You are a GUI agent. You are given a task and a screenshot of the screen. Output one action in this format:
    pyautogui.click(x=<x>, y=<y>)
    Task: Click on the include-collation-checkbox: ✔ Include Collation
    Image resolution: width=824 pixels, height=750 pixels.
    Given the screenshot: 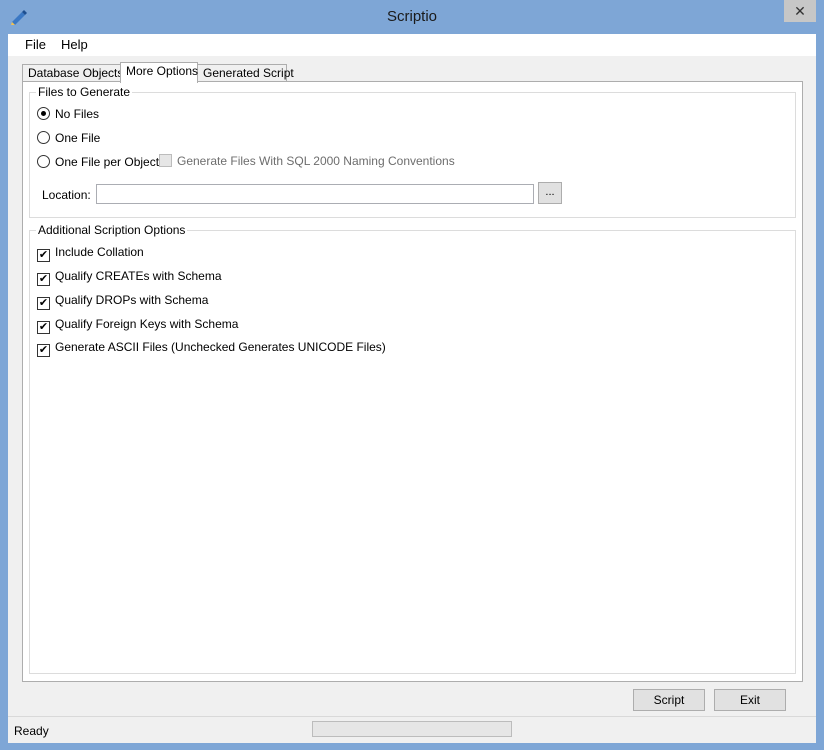 What is the action you would take?
    pyautogui.click(x=90, y=253)
    